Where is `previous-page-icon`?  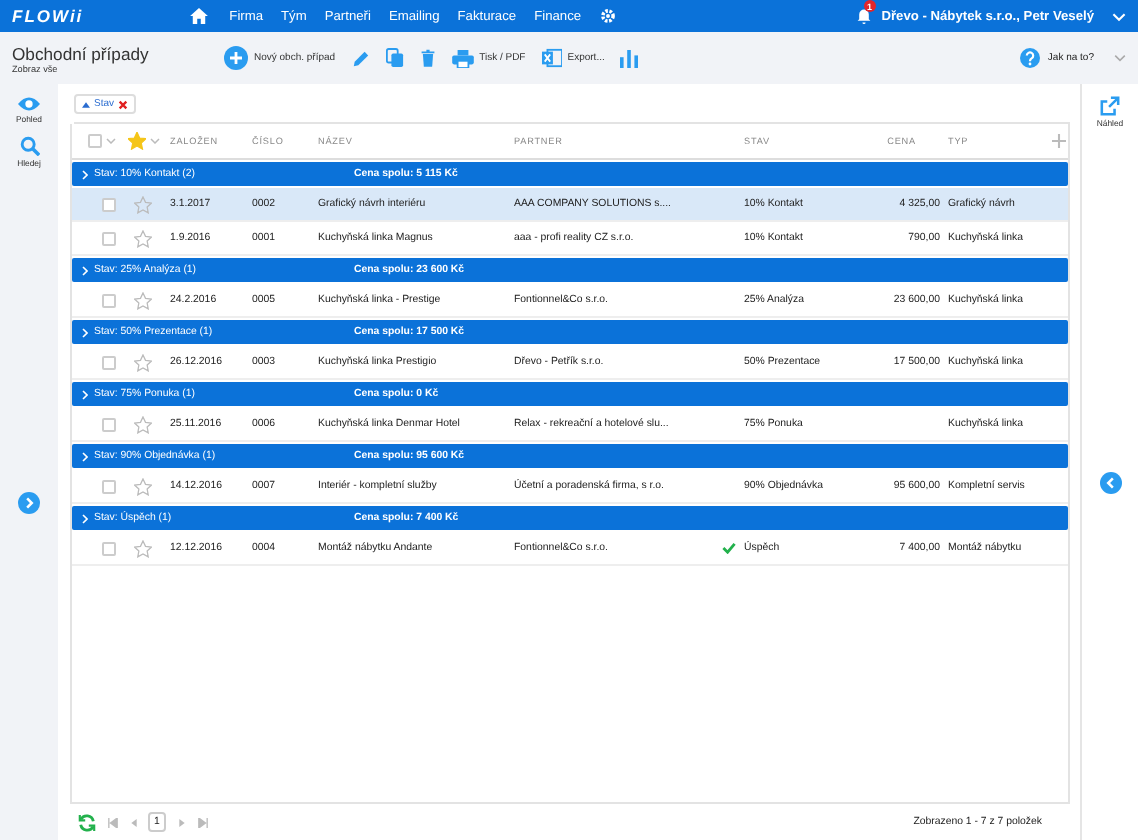
previous-page-icon is located at coordinates (134, 822).